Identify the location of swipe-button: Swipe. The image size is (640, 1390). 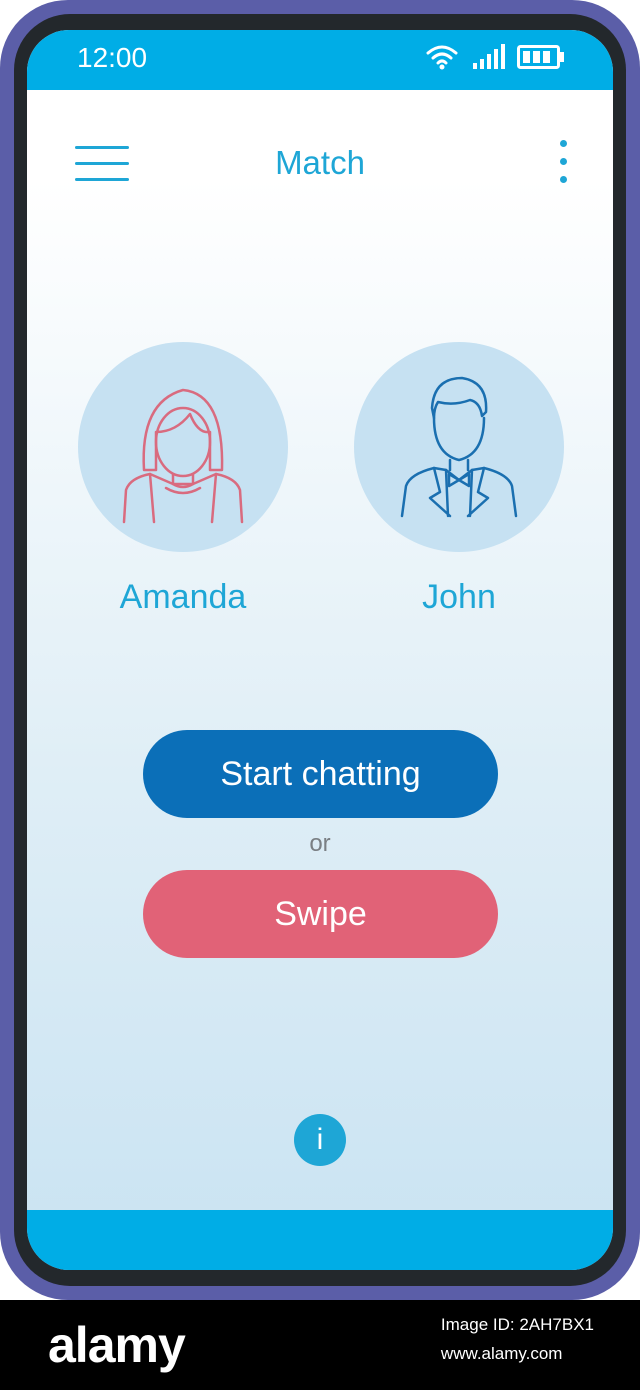
(320, 914).